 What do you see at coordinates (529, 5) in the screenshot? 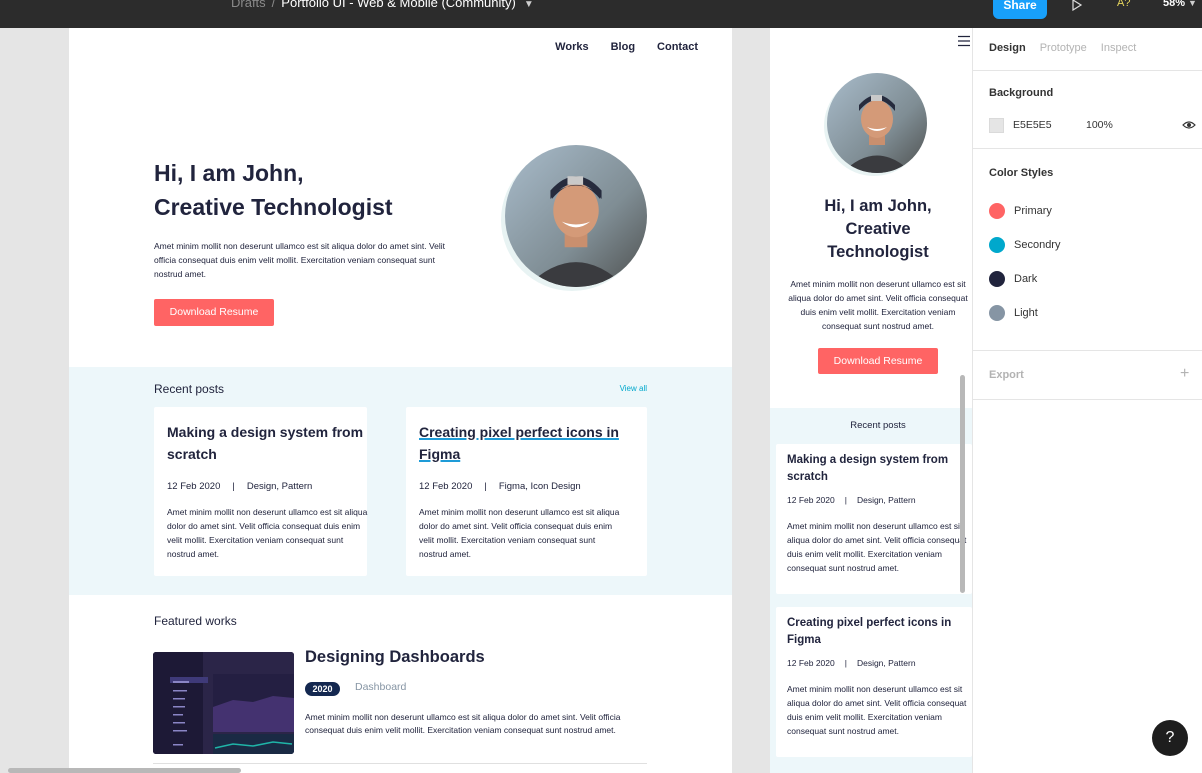
I see `chevron-down-icon: ▼` at bounding box center [529, 5].